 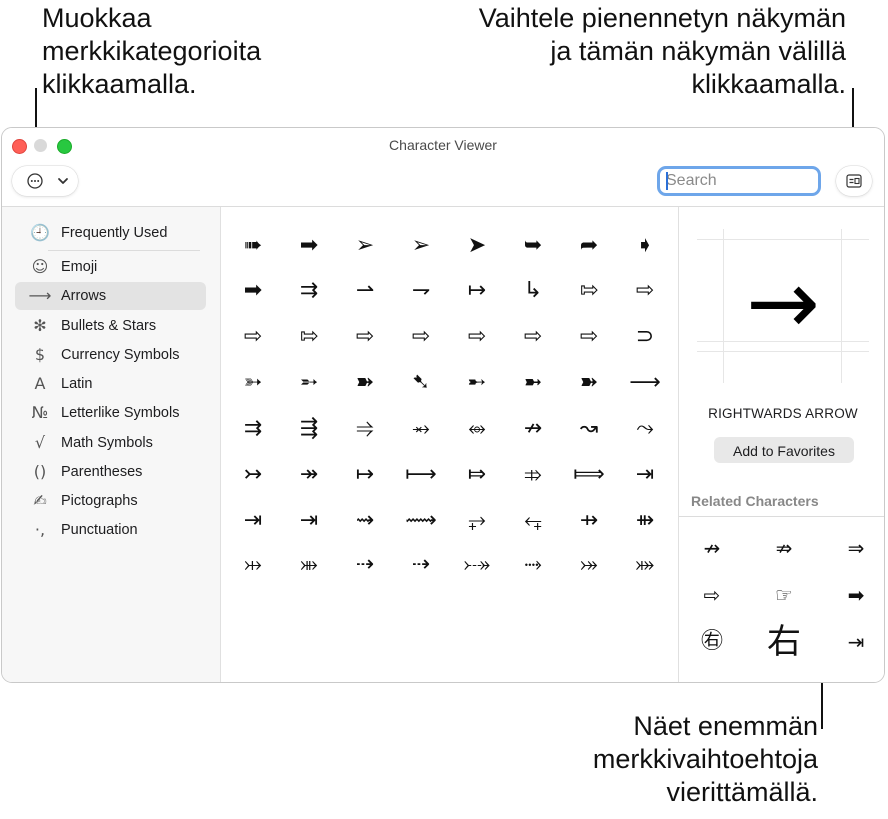 I want to click on character-cell: ➸, so click(x=477, y=383).